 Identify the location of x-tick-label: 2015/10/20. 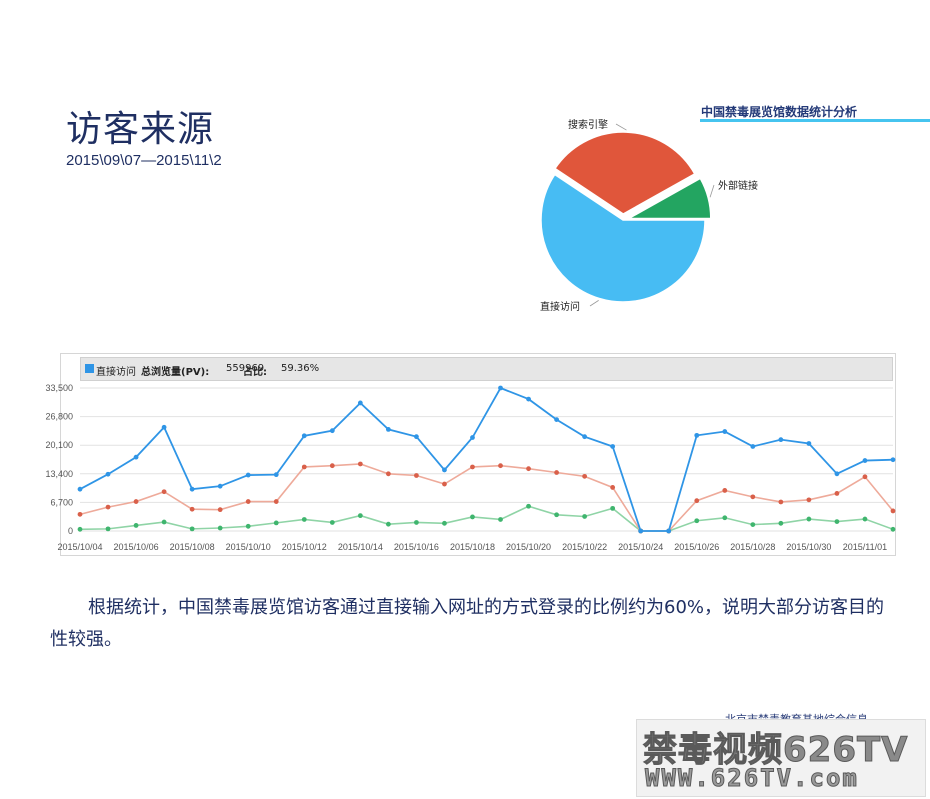
(528, 547).